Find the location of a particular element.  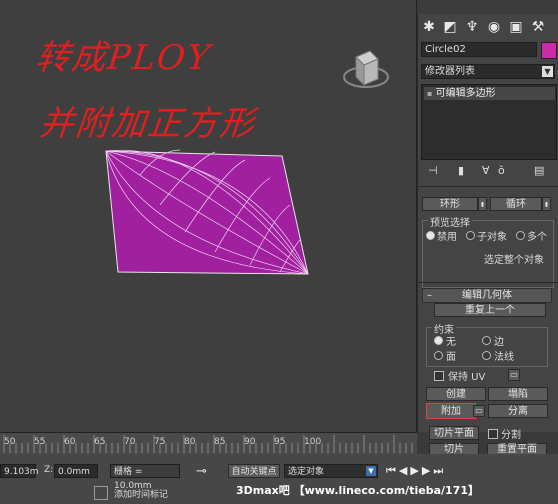

hierarchy-tab-icon: ♆ is located at coordinates (472, 27).